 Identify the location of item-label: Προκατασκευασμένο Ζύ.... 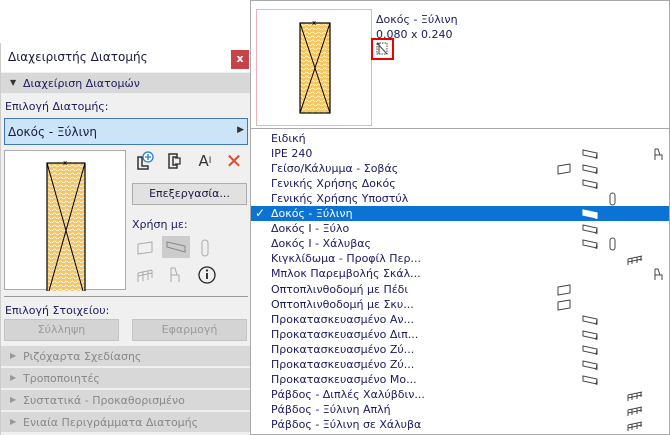
(343, 349).